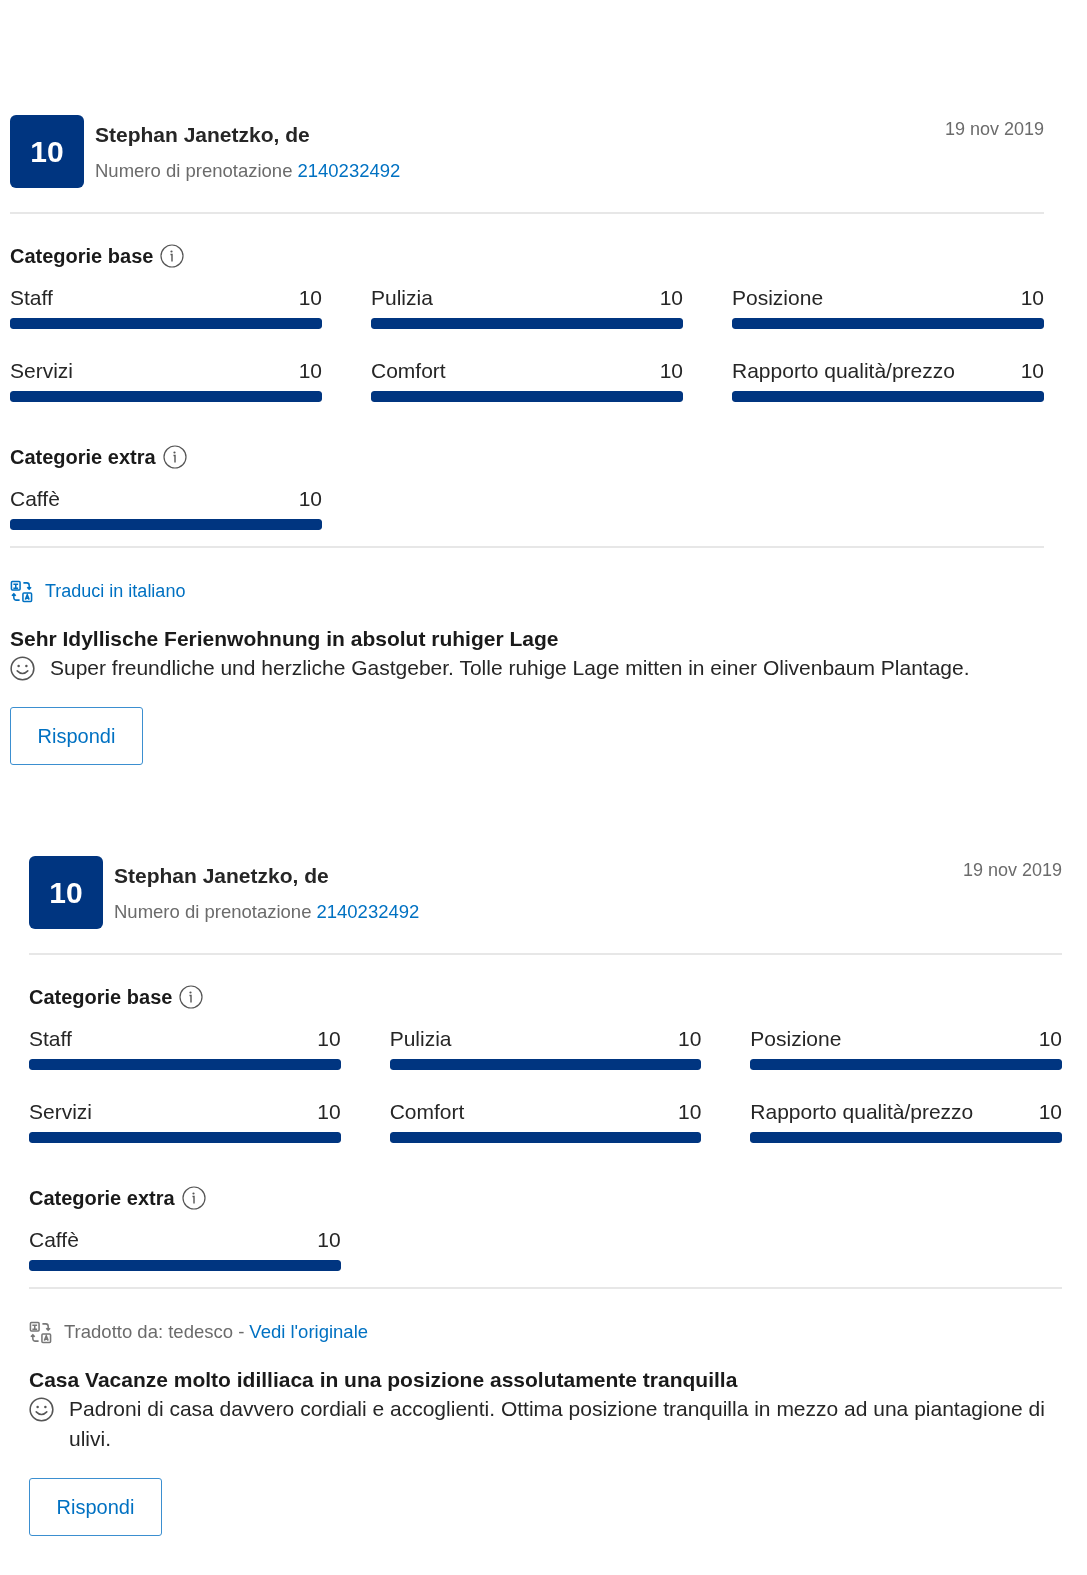  Describe the element at coordinates (115, 591) in the screenshot. I see `translate-link: Traduci in italiano` at that location.